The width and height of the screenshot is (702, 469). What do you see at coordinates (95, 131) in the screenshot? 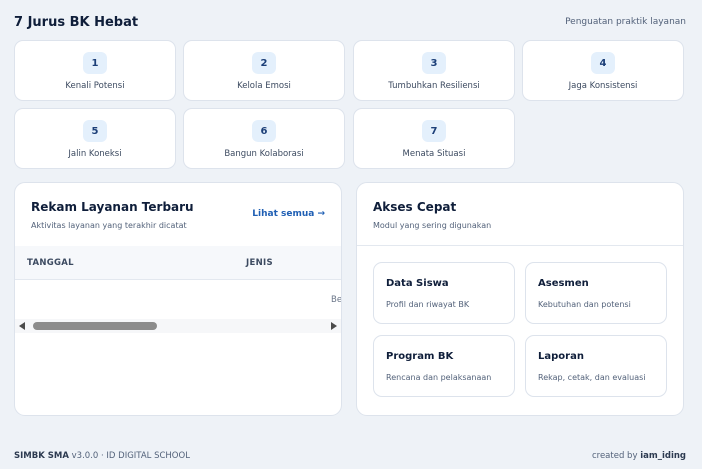
I see `step-number: 5` at bounding box center [95, 131].